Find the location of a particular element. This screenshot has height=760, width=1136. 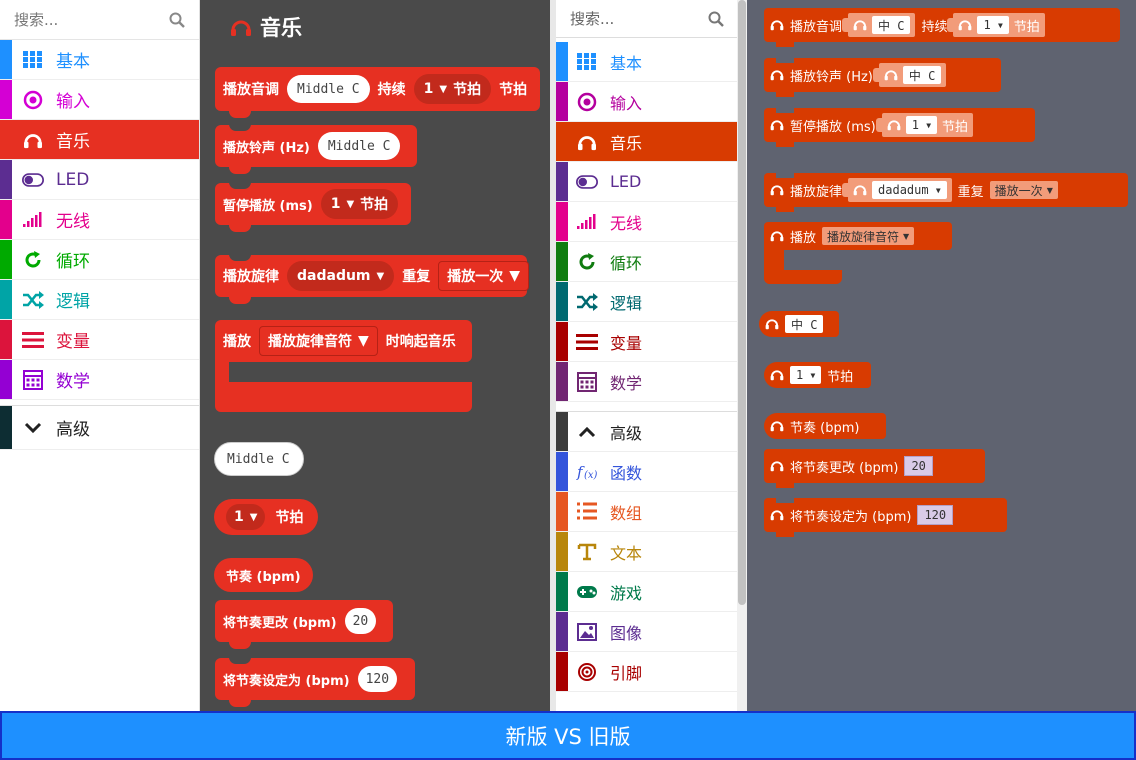

melody-slot: dadadum ▼ is located at coordinates (897, 190).